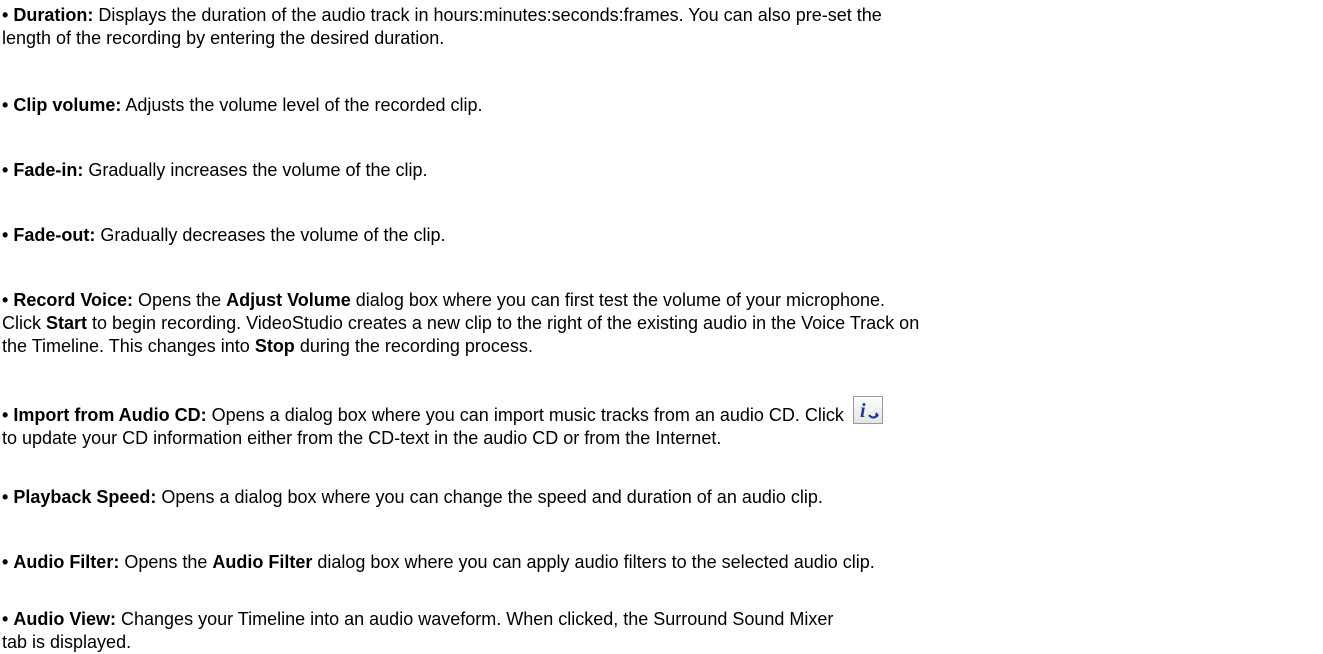 The image size is (1323, 654). I want to click on ui-label-stop: Stop, so click(274, 346).